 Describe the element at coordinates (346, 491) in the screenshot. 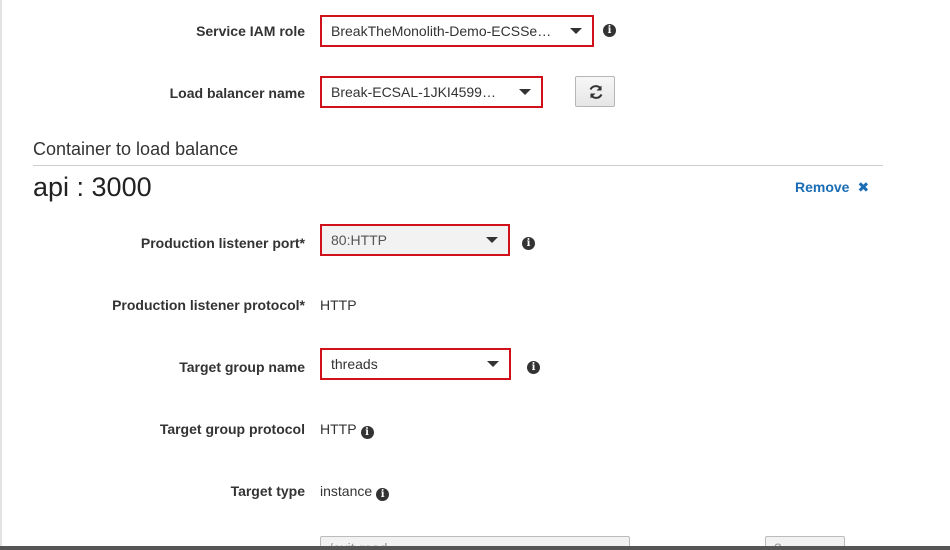

I see `target-type-value: instance` at that location.